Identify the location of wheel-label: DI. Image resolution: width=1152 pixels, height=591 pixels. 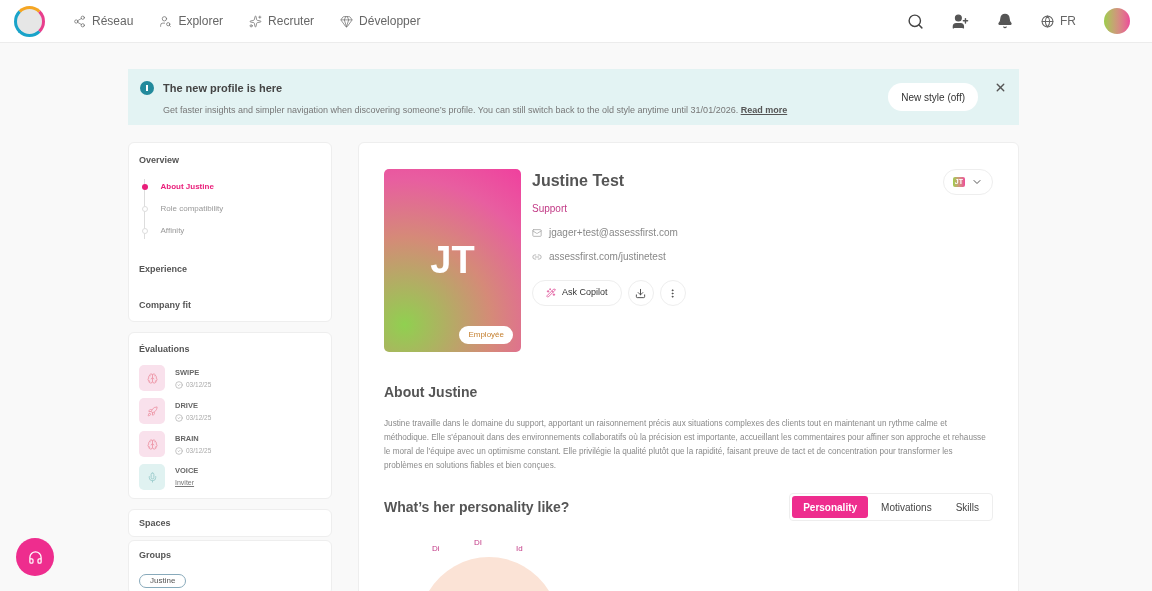
(478, 543).